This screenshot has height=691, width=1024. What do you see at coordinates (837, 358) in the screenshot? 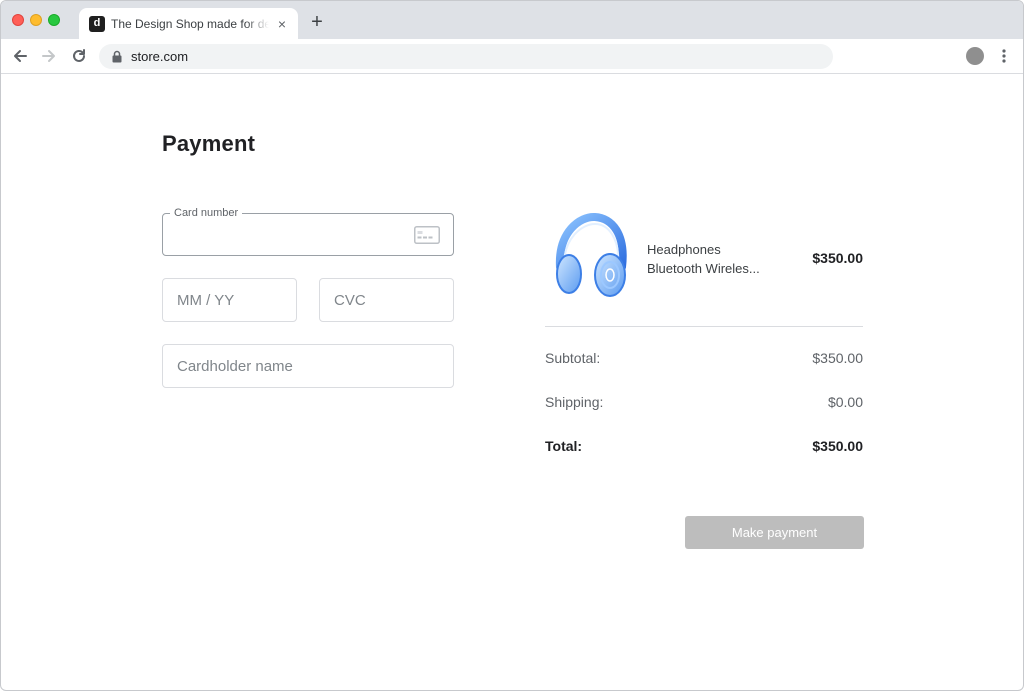
I see `subtotal-value: $350.00` at bounding box center [837, 358].